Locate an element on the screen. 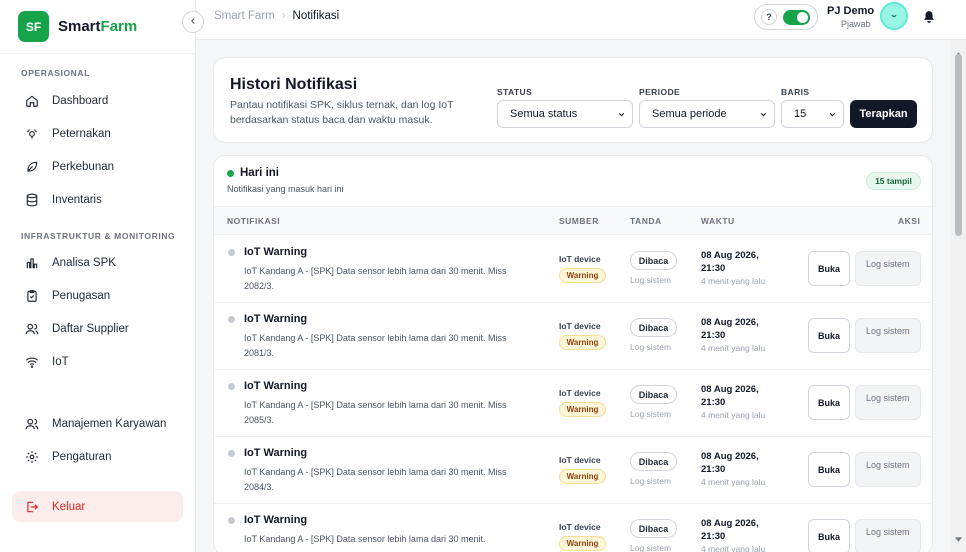 Image resolution: width=966 pixels, height=552 pixels. sidebar-item-label: IoT is located at coordinates (60, 362).